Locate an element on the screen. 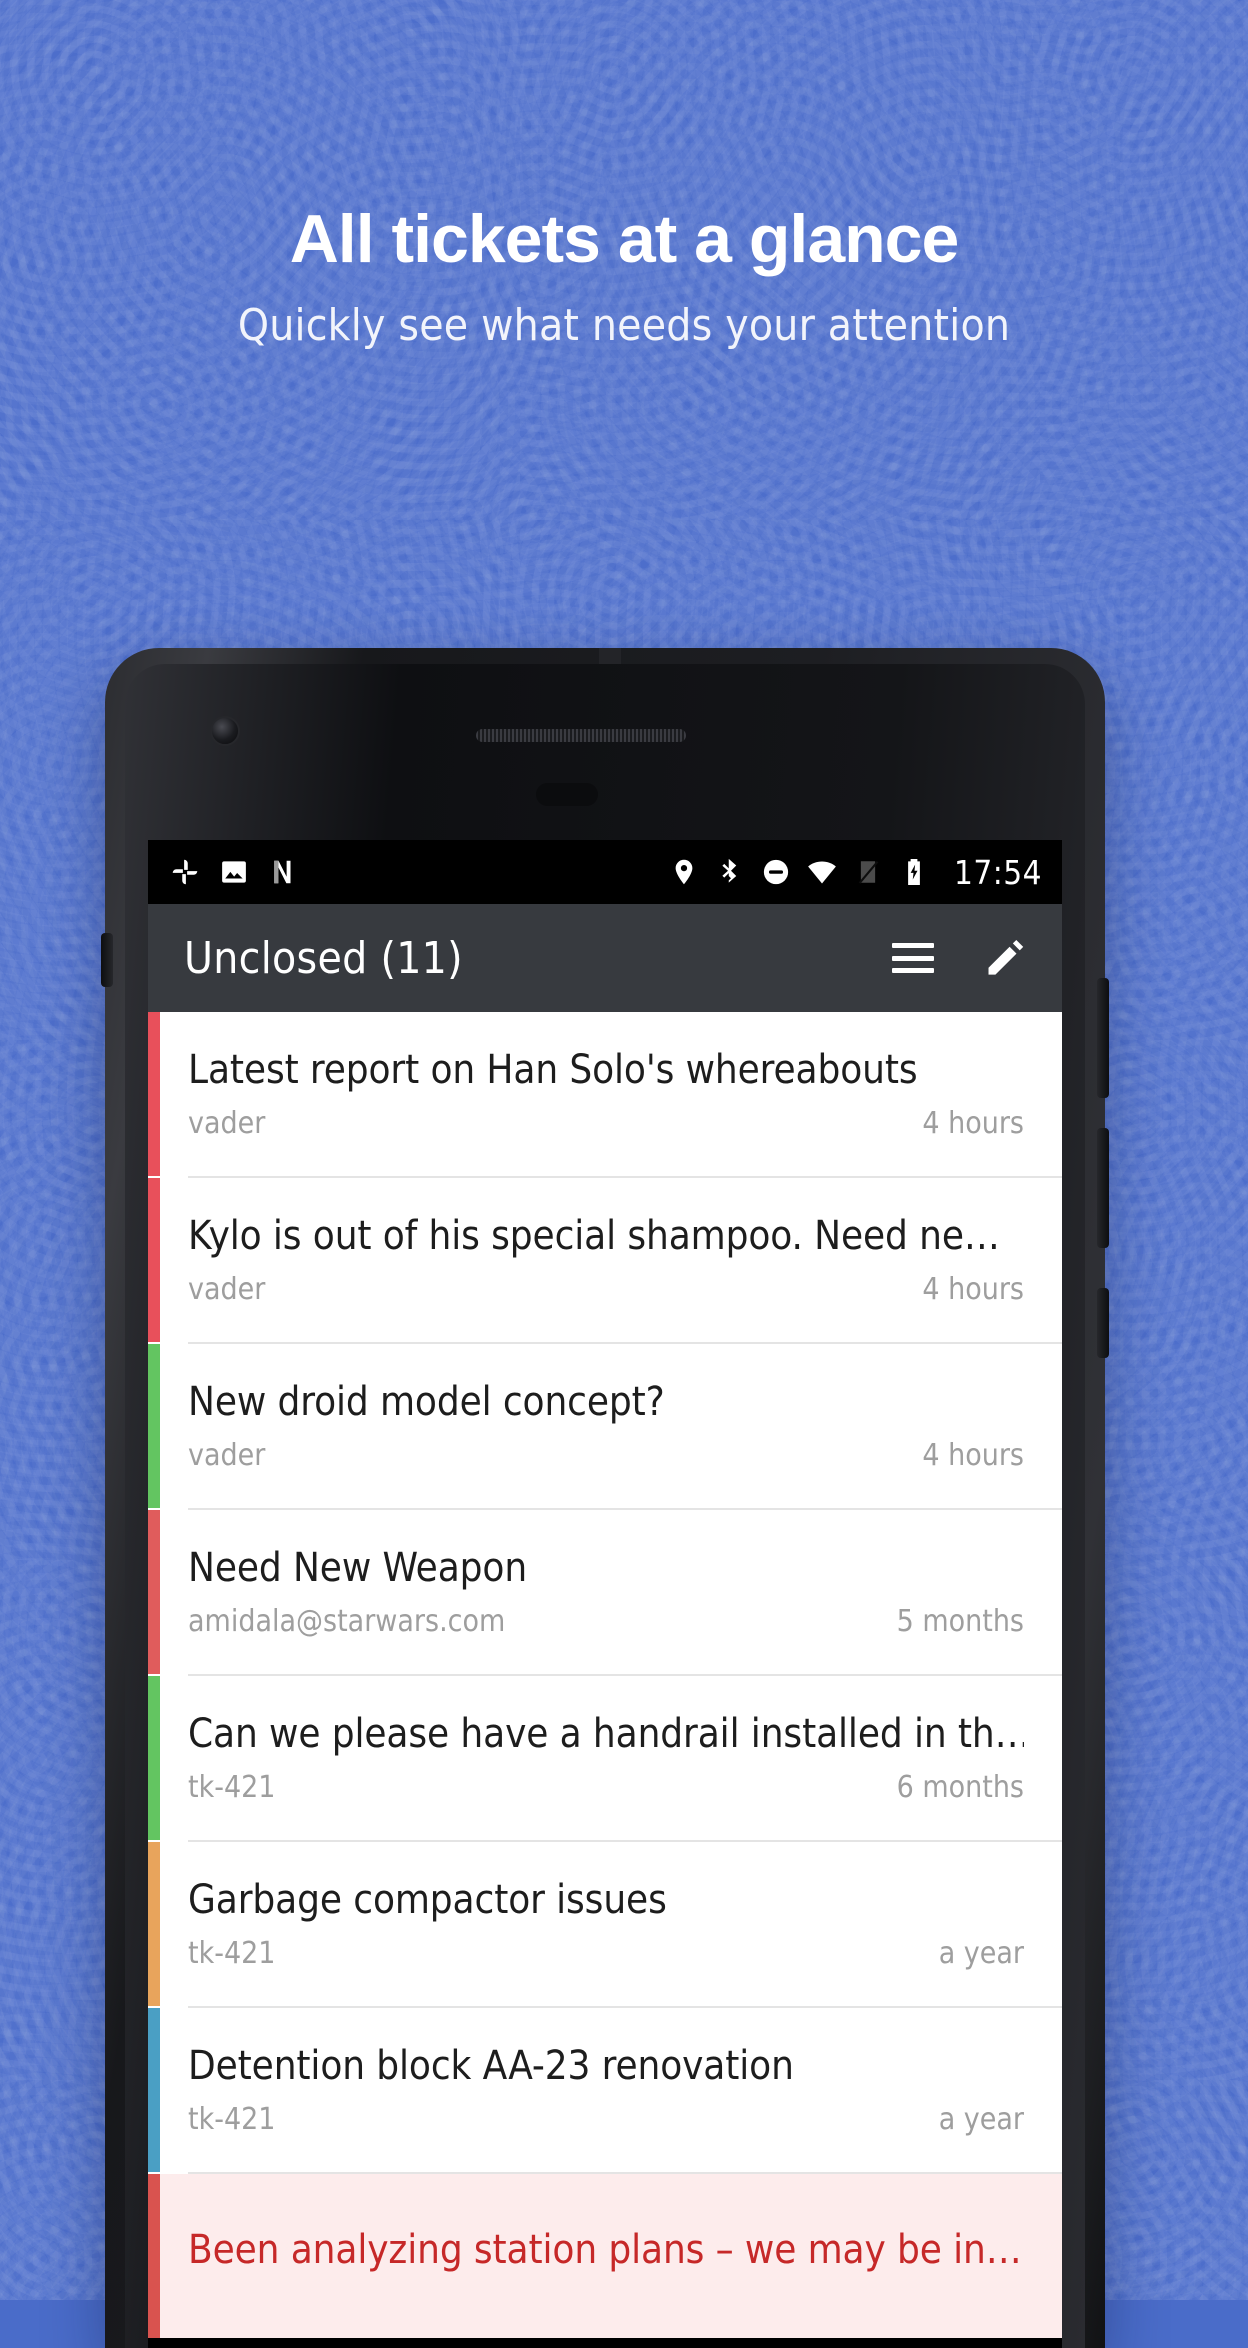 The width and height of the screenshot is (1248, 2348). ticket-title: Need New Weapon is located at coordinates (358, 1568).